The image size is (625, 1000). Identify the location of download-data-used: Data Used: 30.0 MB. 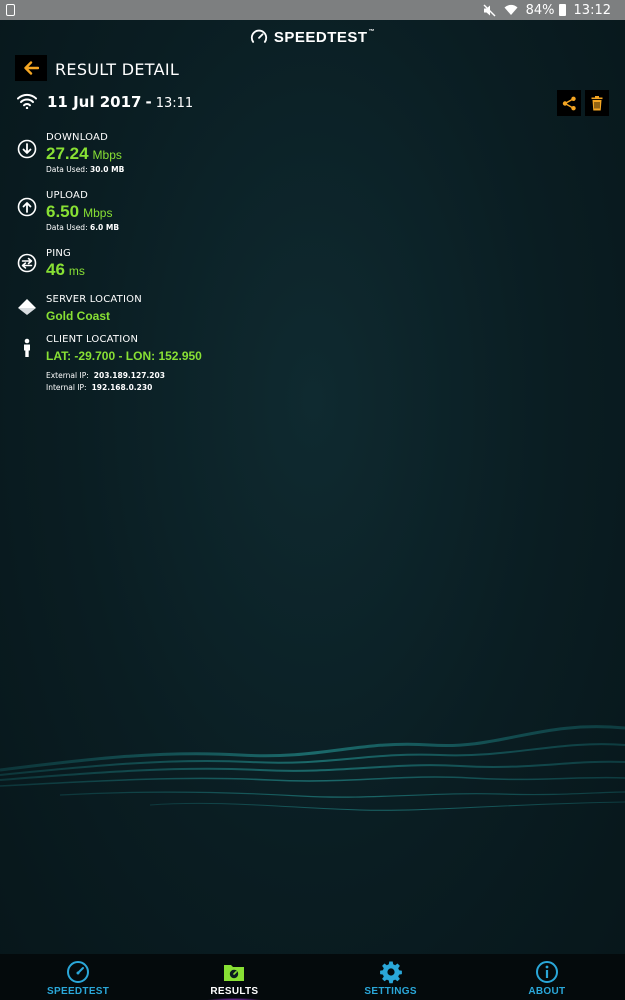
(85, 169).